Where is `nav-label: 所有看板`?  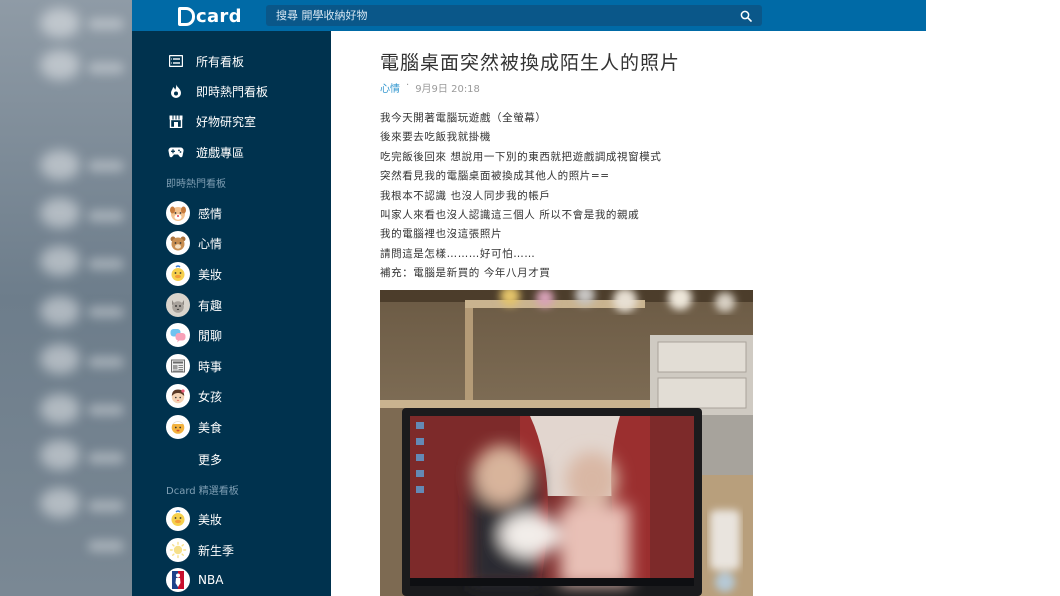 nav-label: 所有看板 is located at coordinates (220, 61).